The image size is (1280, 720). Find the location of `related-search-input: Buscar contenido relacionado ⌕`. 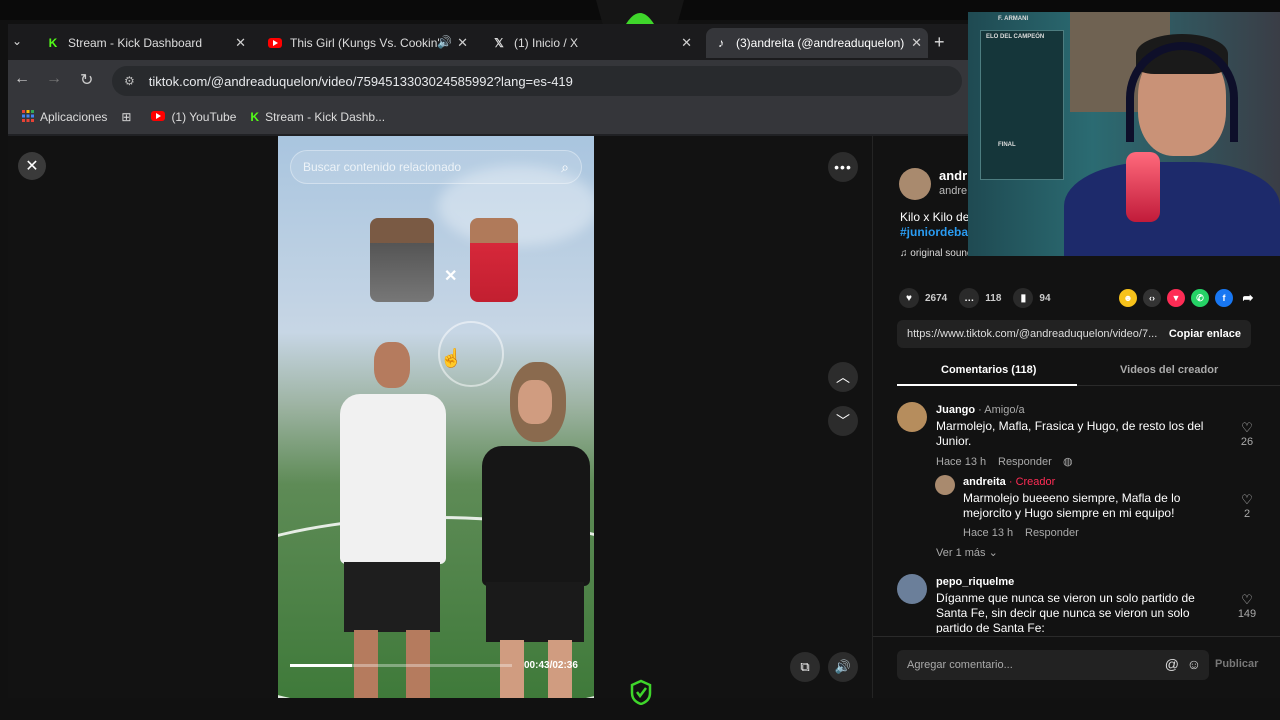

related-search-input: Buscar contenido relacionado ⌕ is located at coordinates (436, 167).